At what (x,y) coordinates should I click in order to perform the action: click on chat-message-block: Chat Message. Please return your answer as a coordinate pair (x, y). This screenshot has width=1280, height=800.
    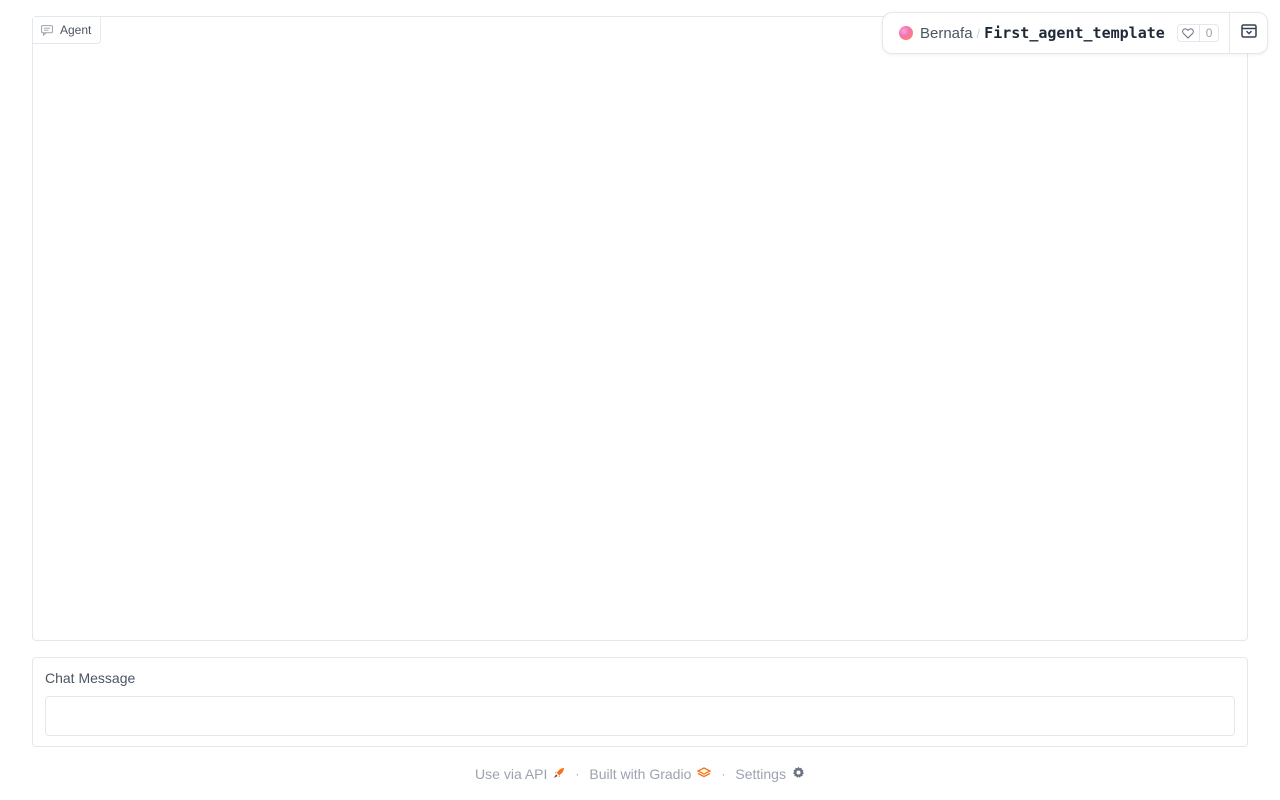
    Looking at the image, I should click on (640, 702).